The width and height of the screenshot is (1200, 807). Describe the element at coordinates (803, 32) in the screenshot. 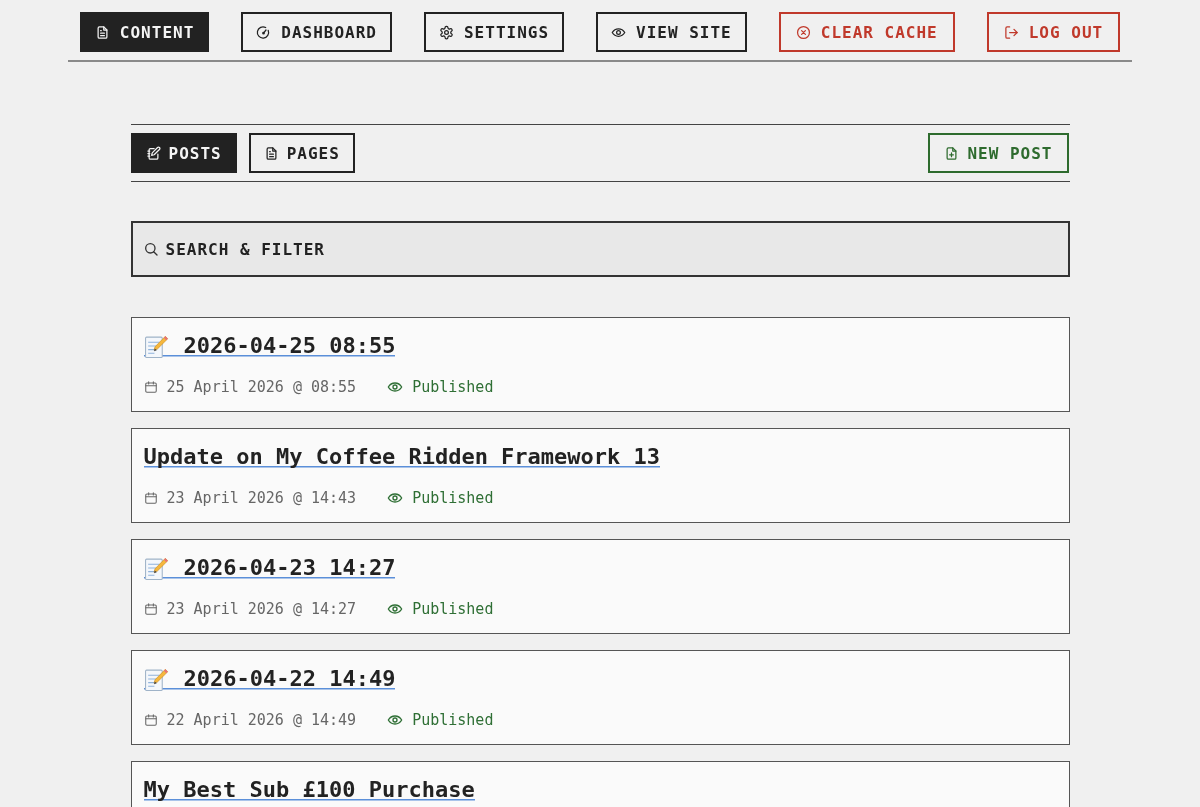

I see `x-circle-icon` at that location.